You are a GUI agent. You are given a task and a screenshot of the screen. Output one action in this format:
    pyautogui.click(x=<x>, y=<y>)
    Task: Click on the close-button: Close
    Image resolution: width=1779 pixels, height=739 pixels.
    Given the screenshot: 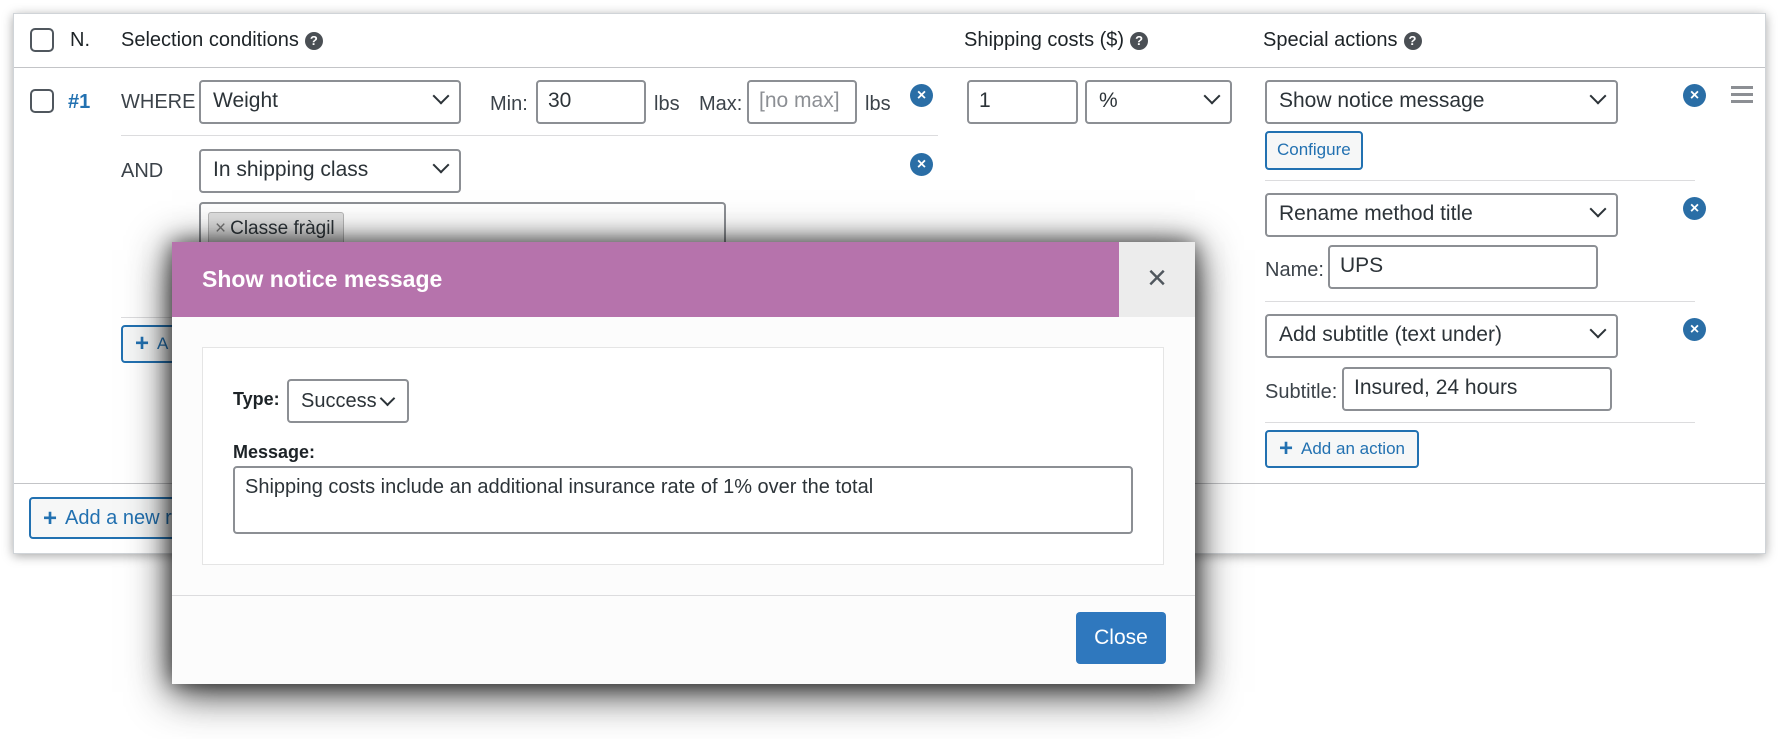 What is the action you would take?
    pyautogui.click(x=1121, y=638)
    